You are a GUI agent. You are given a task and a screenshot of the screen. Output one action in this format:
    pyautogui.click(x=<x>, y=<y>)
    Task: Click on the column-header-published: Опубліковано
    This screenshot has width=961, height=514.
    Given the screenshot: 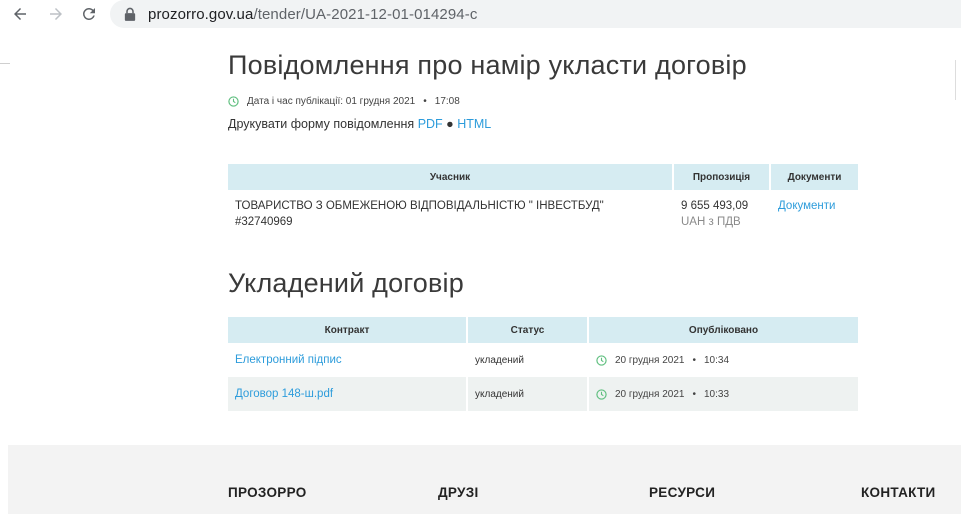 What is the action you would take?
    pyautogui.click(x=723, y=330)
    